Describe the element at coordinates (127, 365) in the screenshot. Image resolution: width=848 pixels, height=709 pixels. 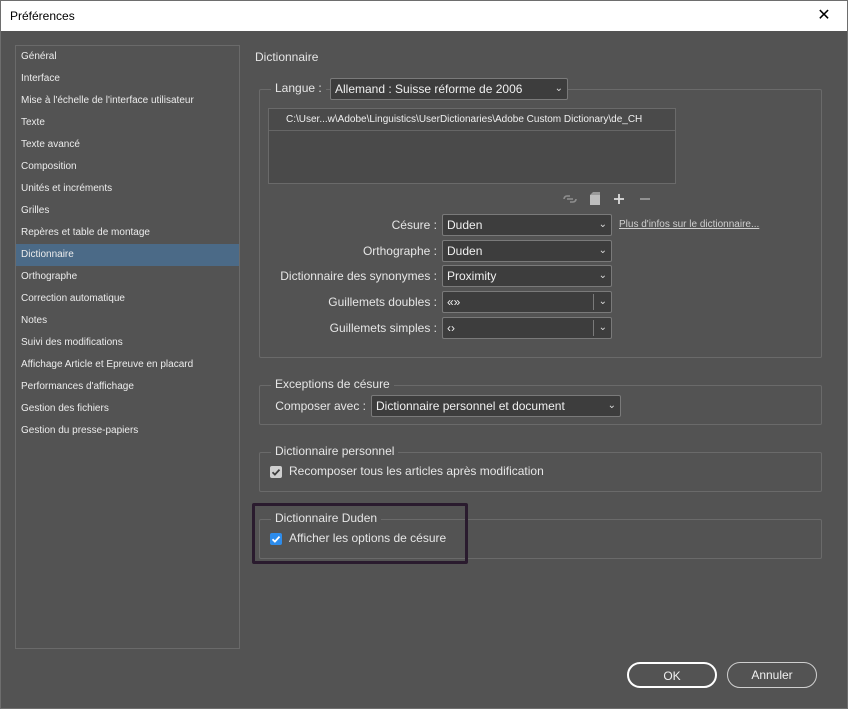
I see `sidebar-item-affichage-article: Affichage Article et Epreuve en placard` at that location.